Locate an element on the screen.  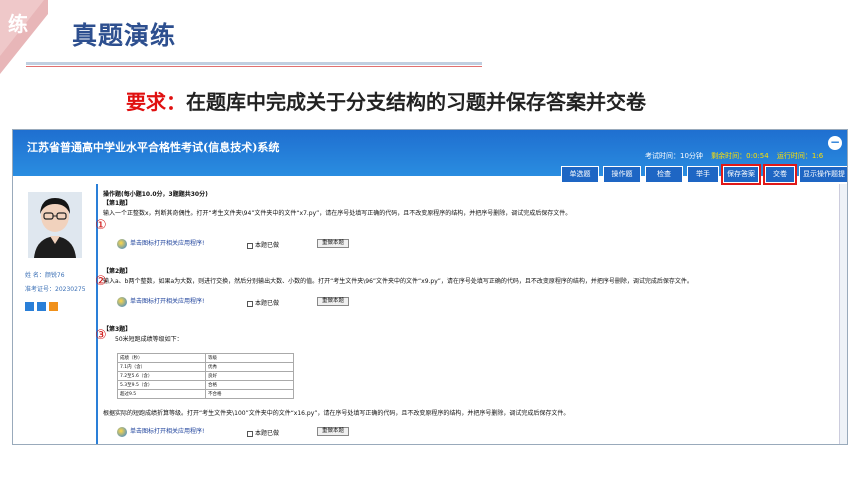
q3-run-link: 单击图标打开相关应用程序! is located at coordinates (160, 431).